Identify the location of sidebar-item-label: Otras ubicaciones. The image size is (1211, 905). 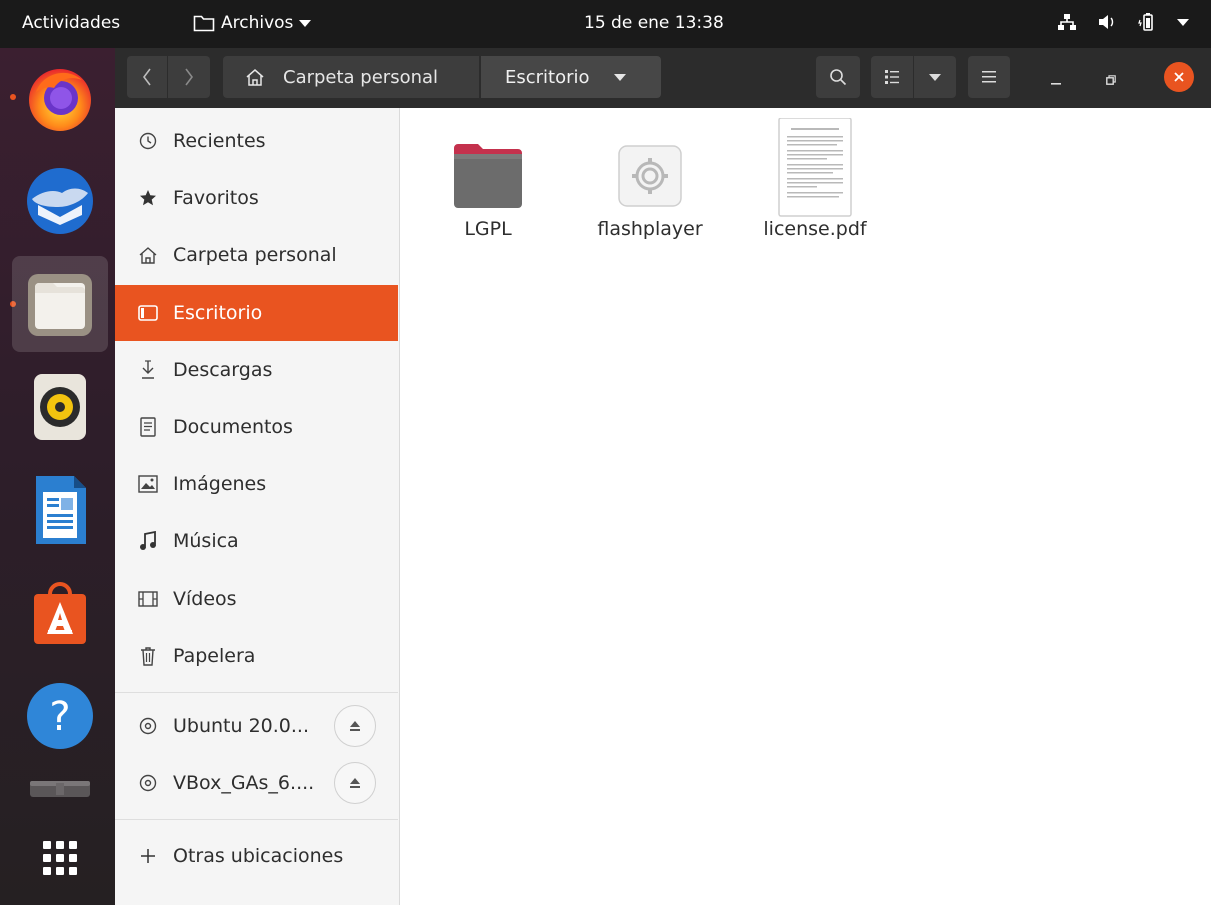
(258, 856).